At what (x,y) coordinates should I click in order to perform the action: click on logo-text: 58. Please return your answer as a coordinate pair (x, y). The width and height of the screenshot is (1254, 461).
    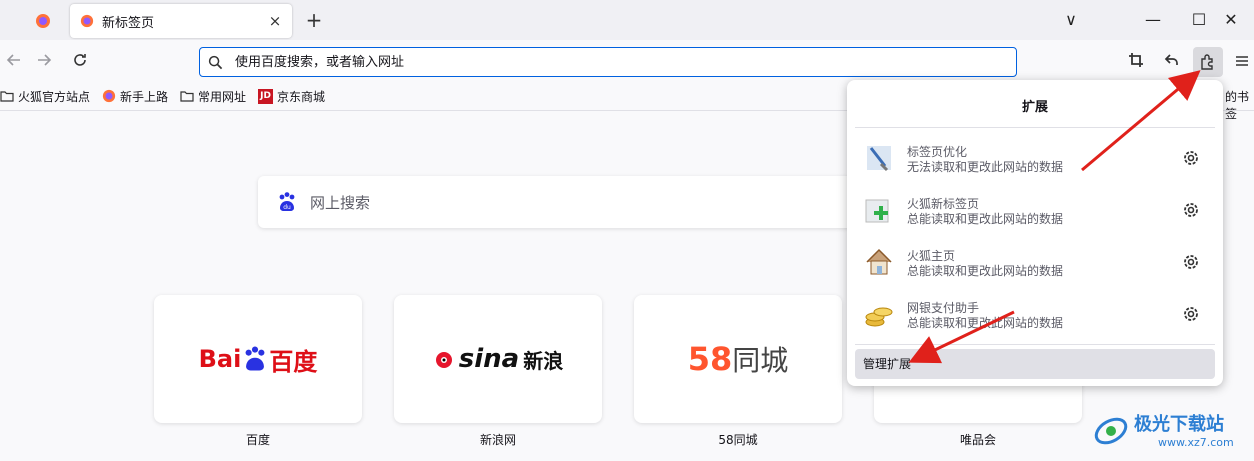
    Looking at the image, I should click on (710, 359).